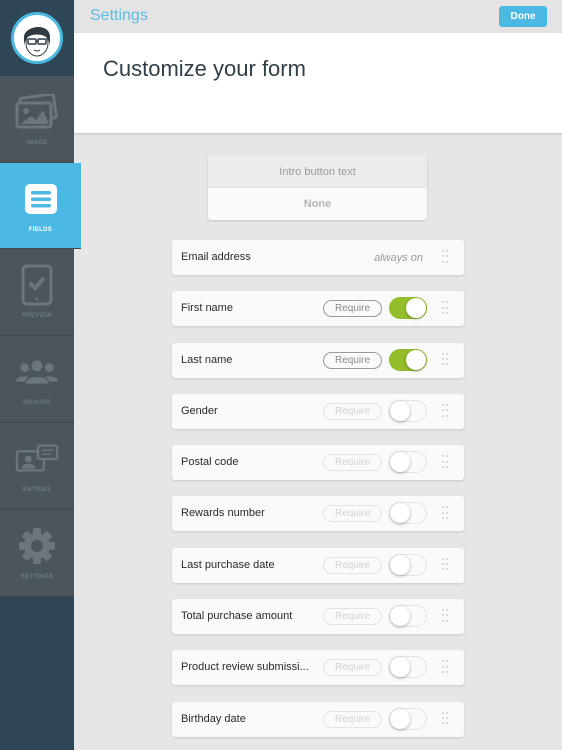  I want to click on sidebar-item-label: GROUPS, so click(37, 403).